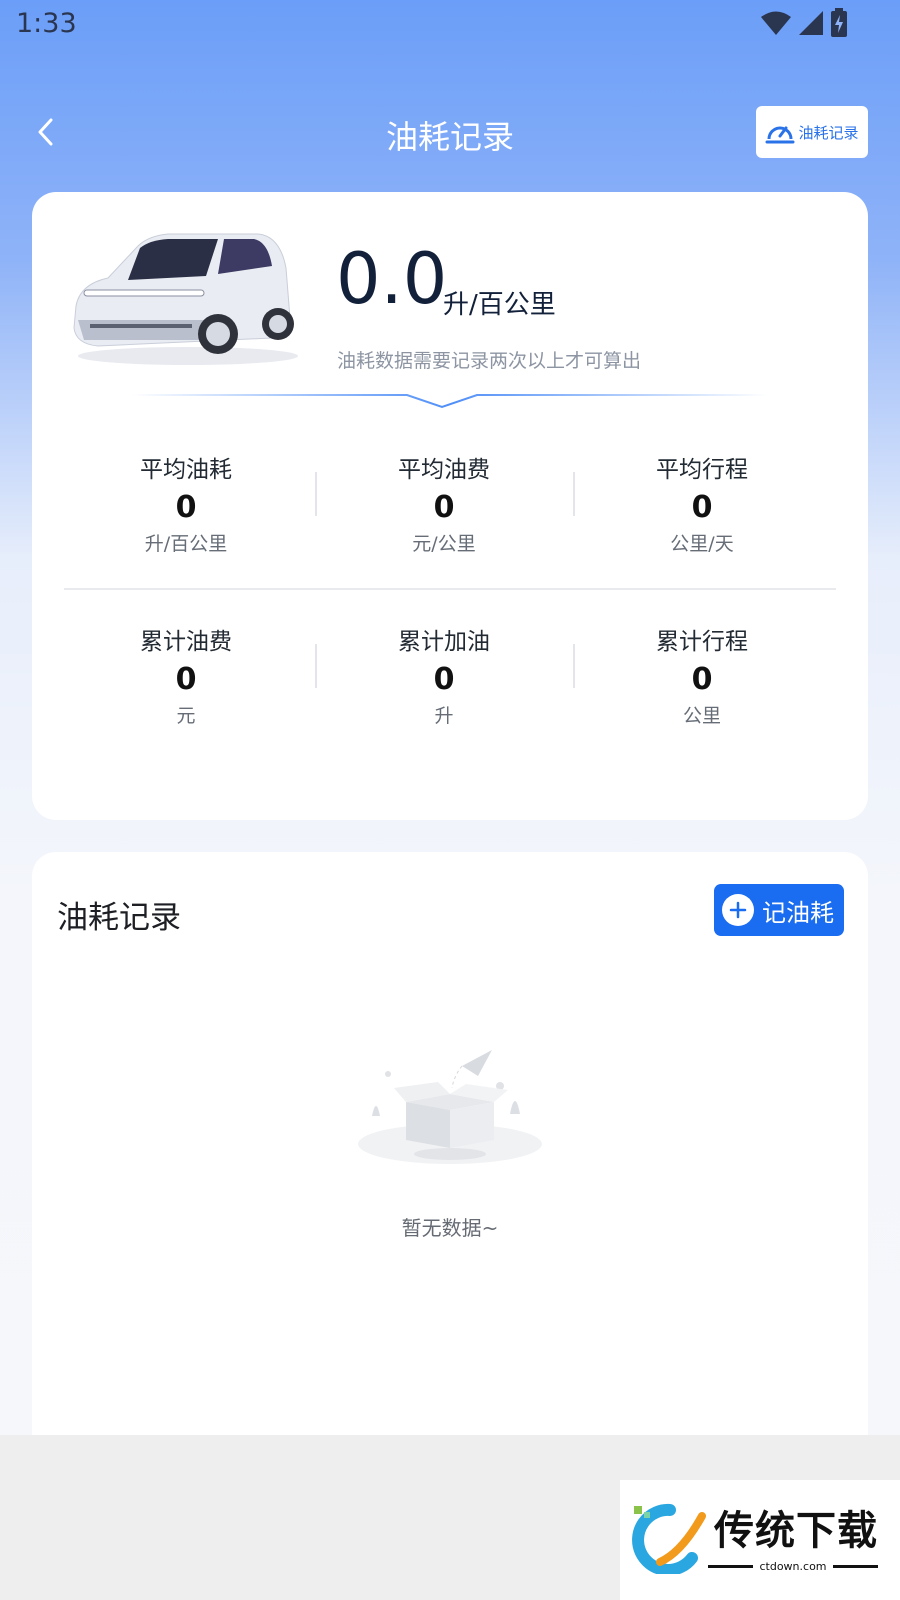  What do you see at coordinates (798, 912) in the screenshot?
I see `add-fuel-record-label: 记油耗` at bounding box center [798, 912].